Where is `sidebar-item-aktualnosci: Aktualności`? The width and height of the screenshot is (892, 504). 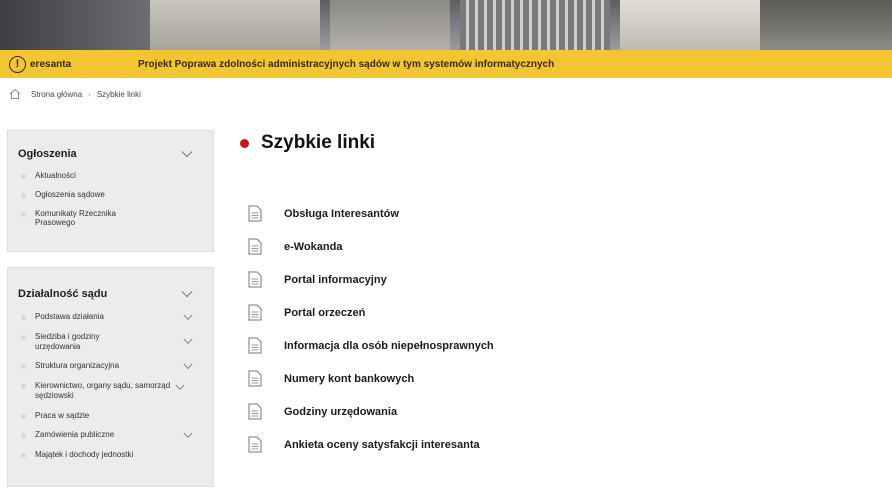
sidebar-item-aktualnosci: Aktualności is located at coordinates (110, 176).